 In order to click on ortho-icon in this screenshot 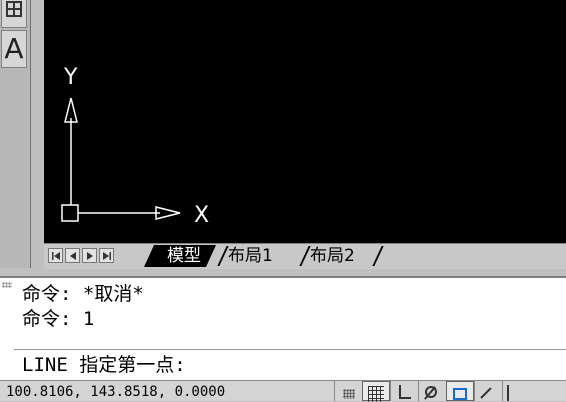, I will do `click(404, 391)`.